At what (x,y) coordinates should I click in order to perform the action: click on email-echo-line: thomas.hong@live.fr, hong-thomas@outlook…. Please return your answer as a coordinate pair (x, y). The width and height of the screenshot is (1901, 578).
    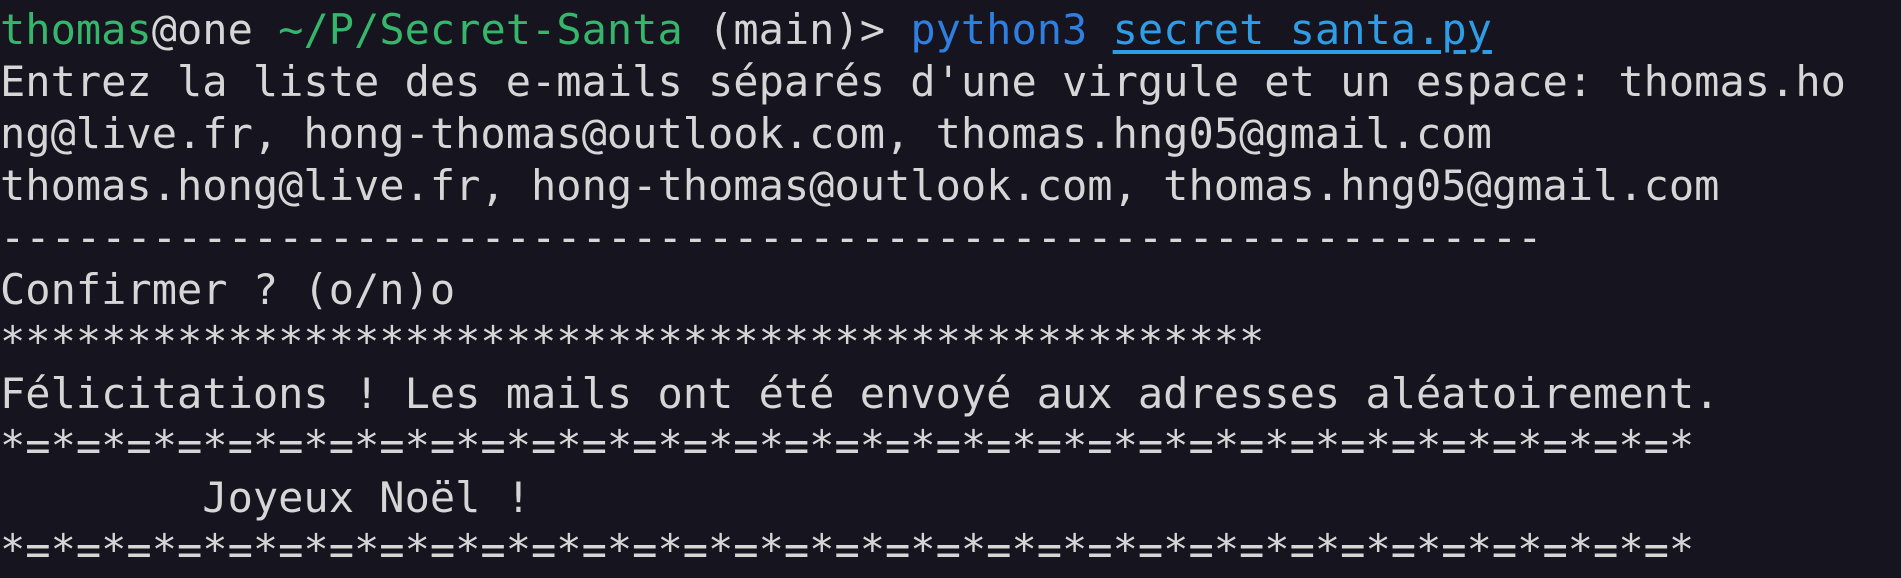
    Looking at the image, I should click on (860, 185).